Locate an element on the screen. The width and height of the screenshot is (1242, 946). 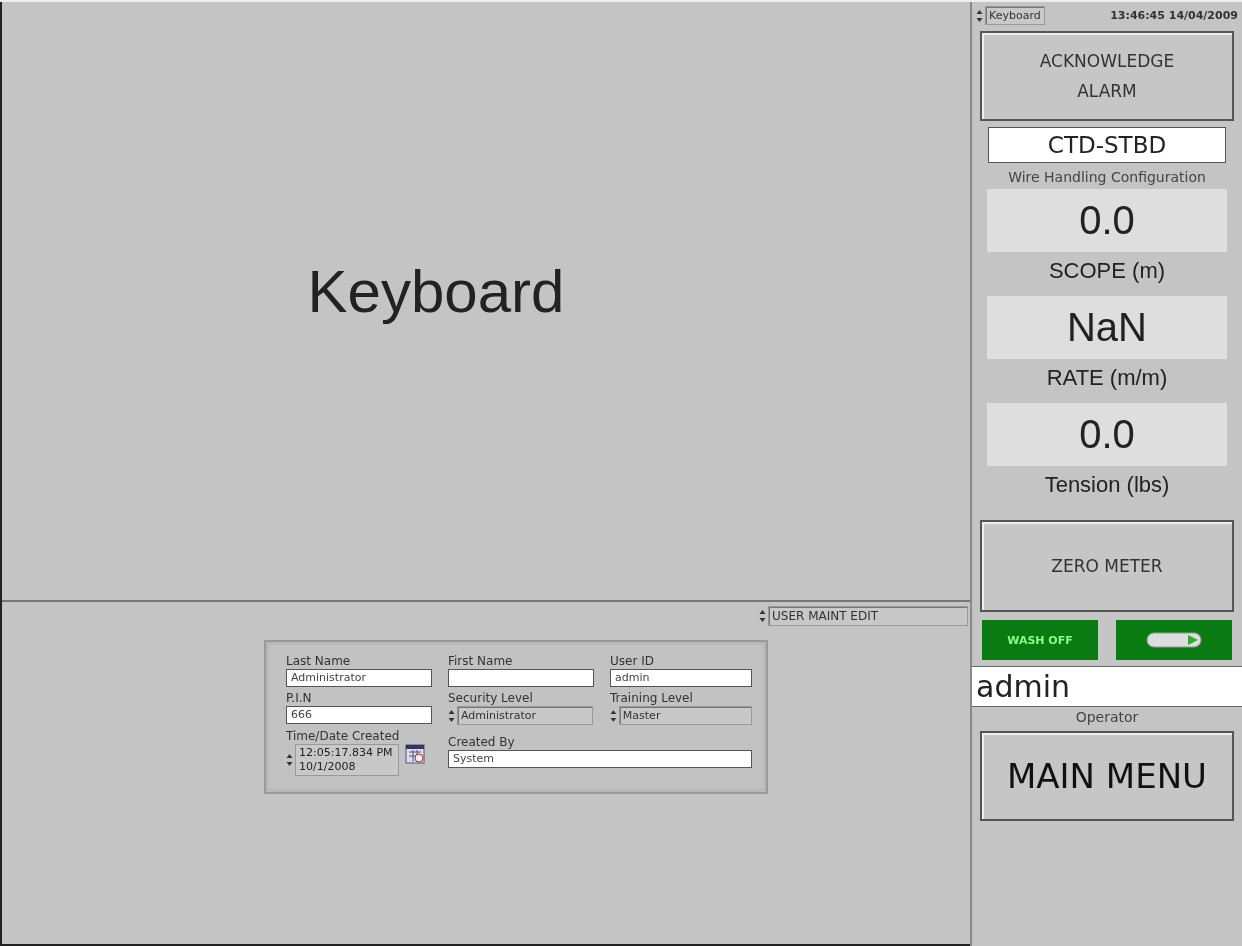
text-field is located at coordinates (521, 678).